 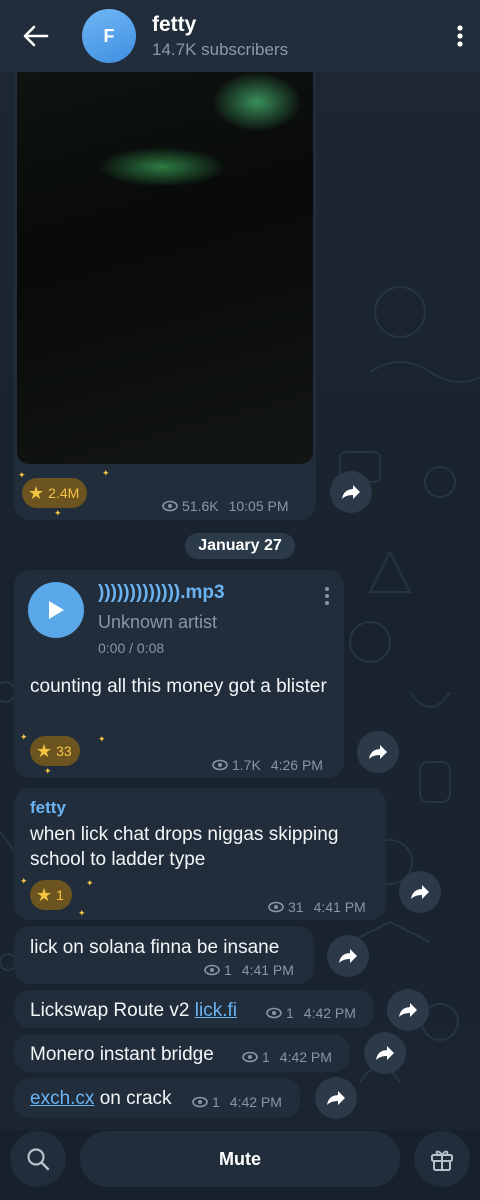 I want to click on avatar-letter: F, so click(x=109, y=35).